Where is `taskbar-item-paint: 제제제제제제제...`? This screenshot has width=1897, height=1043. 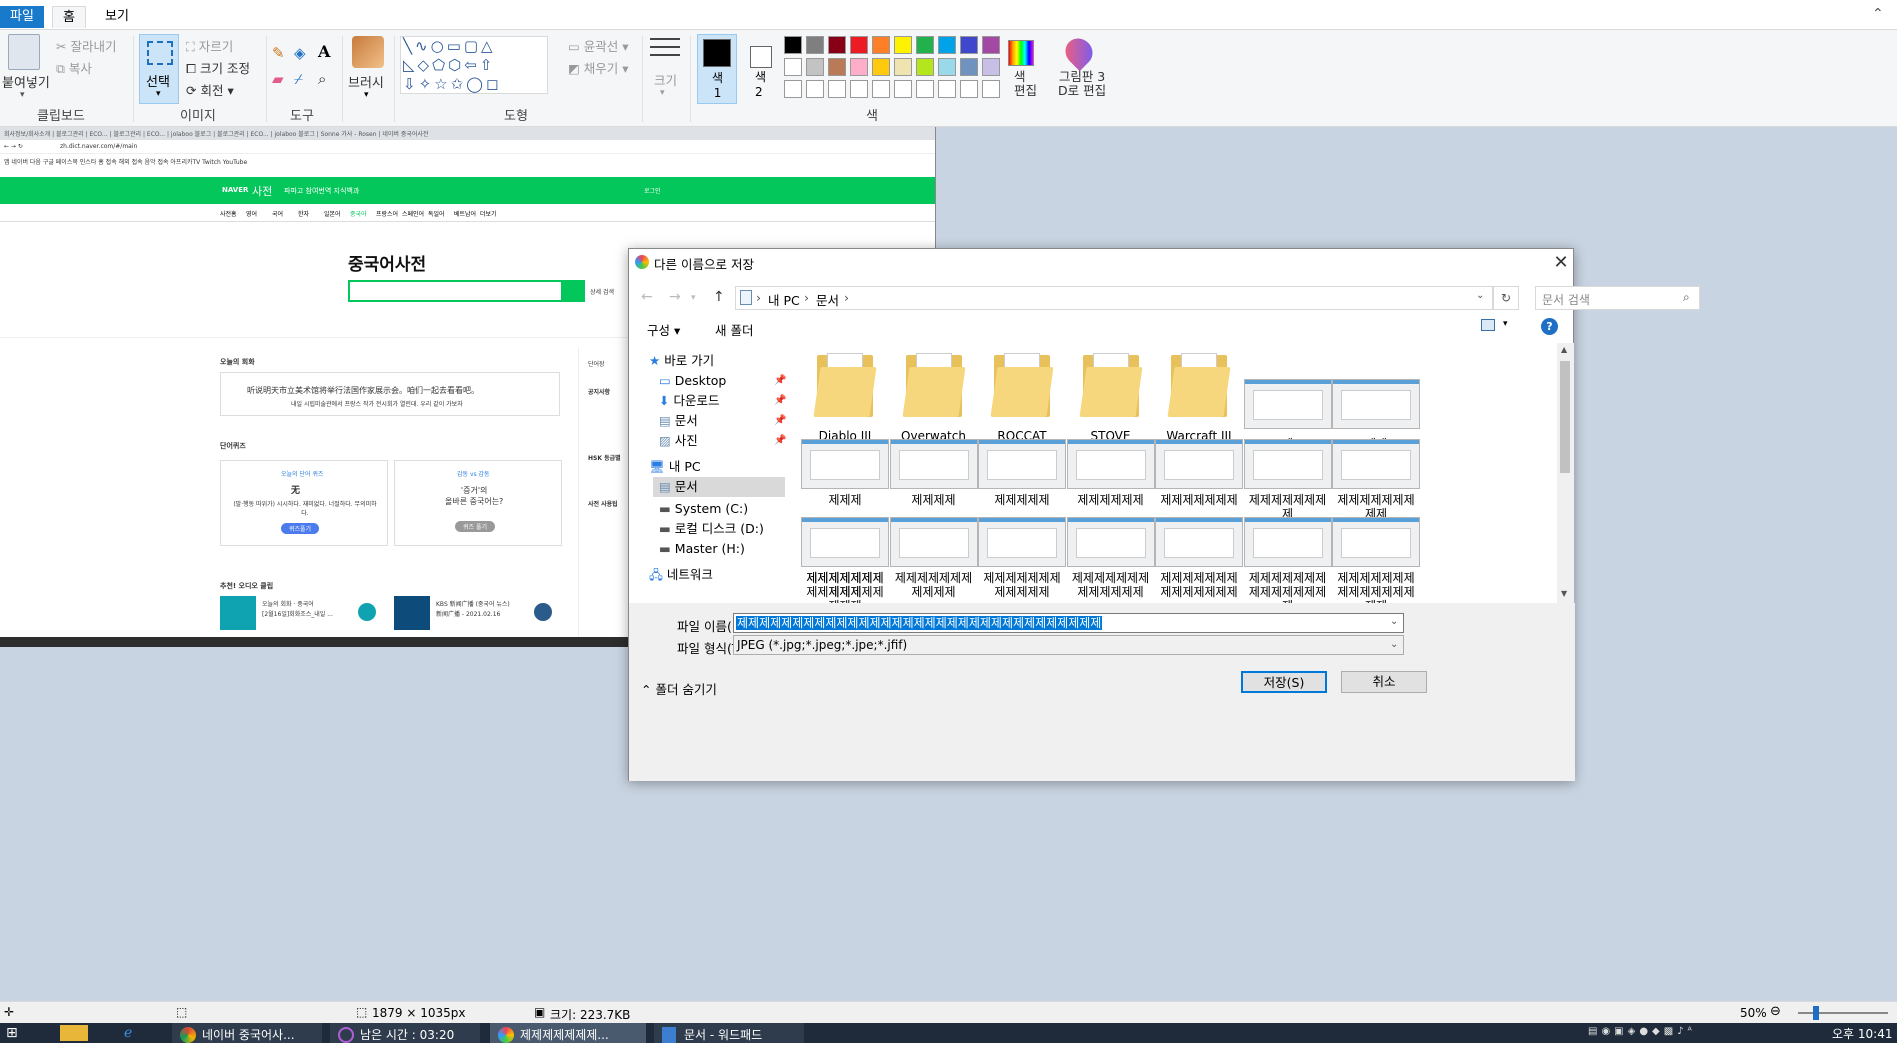 taskbar-item-paint: 제제제제제제제... is located at coordinates (568, 1033).